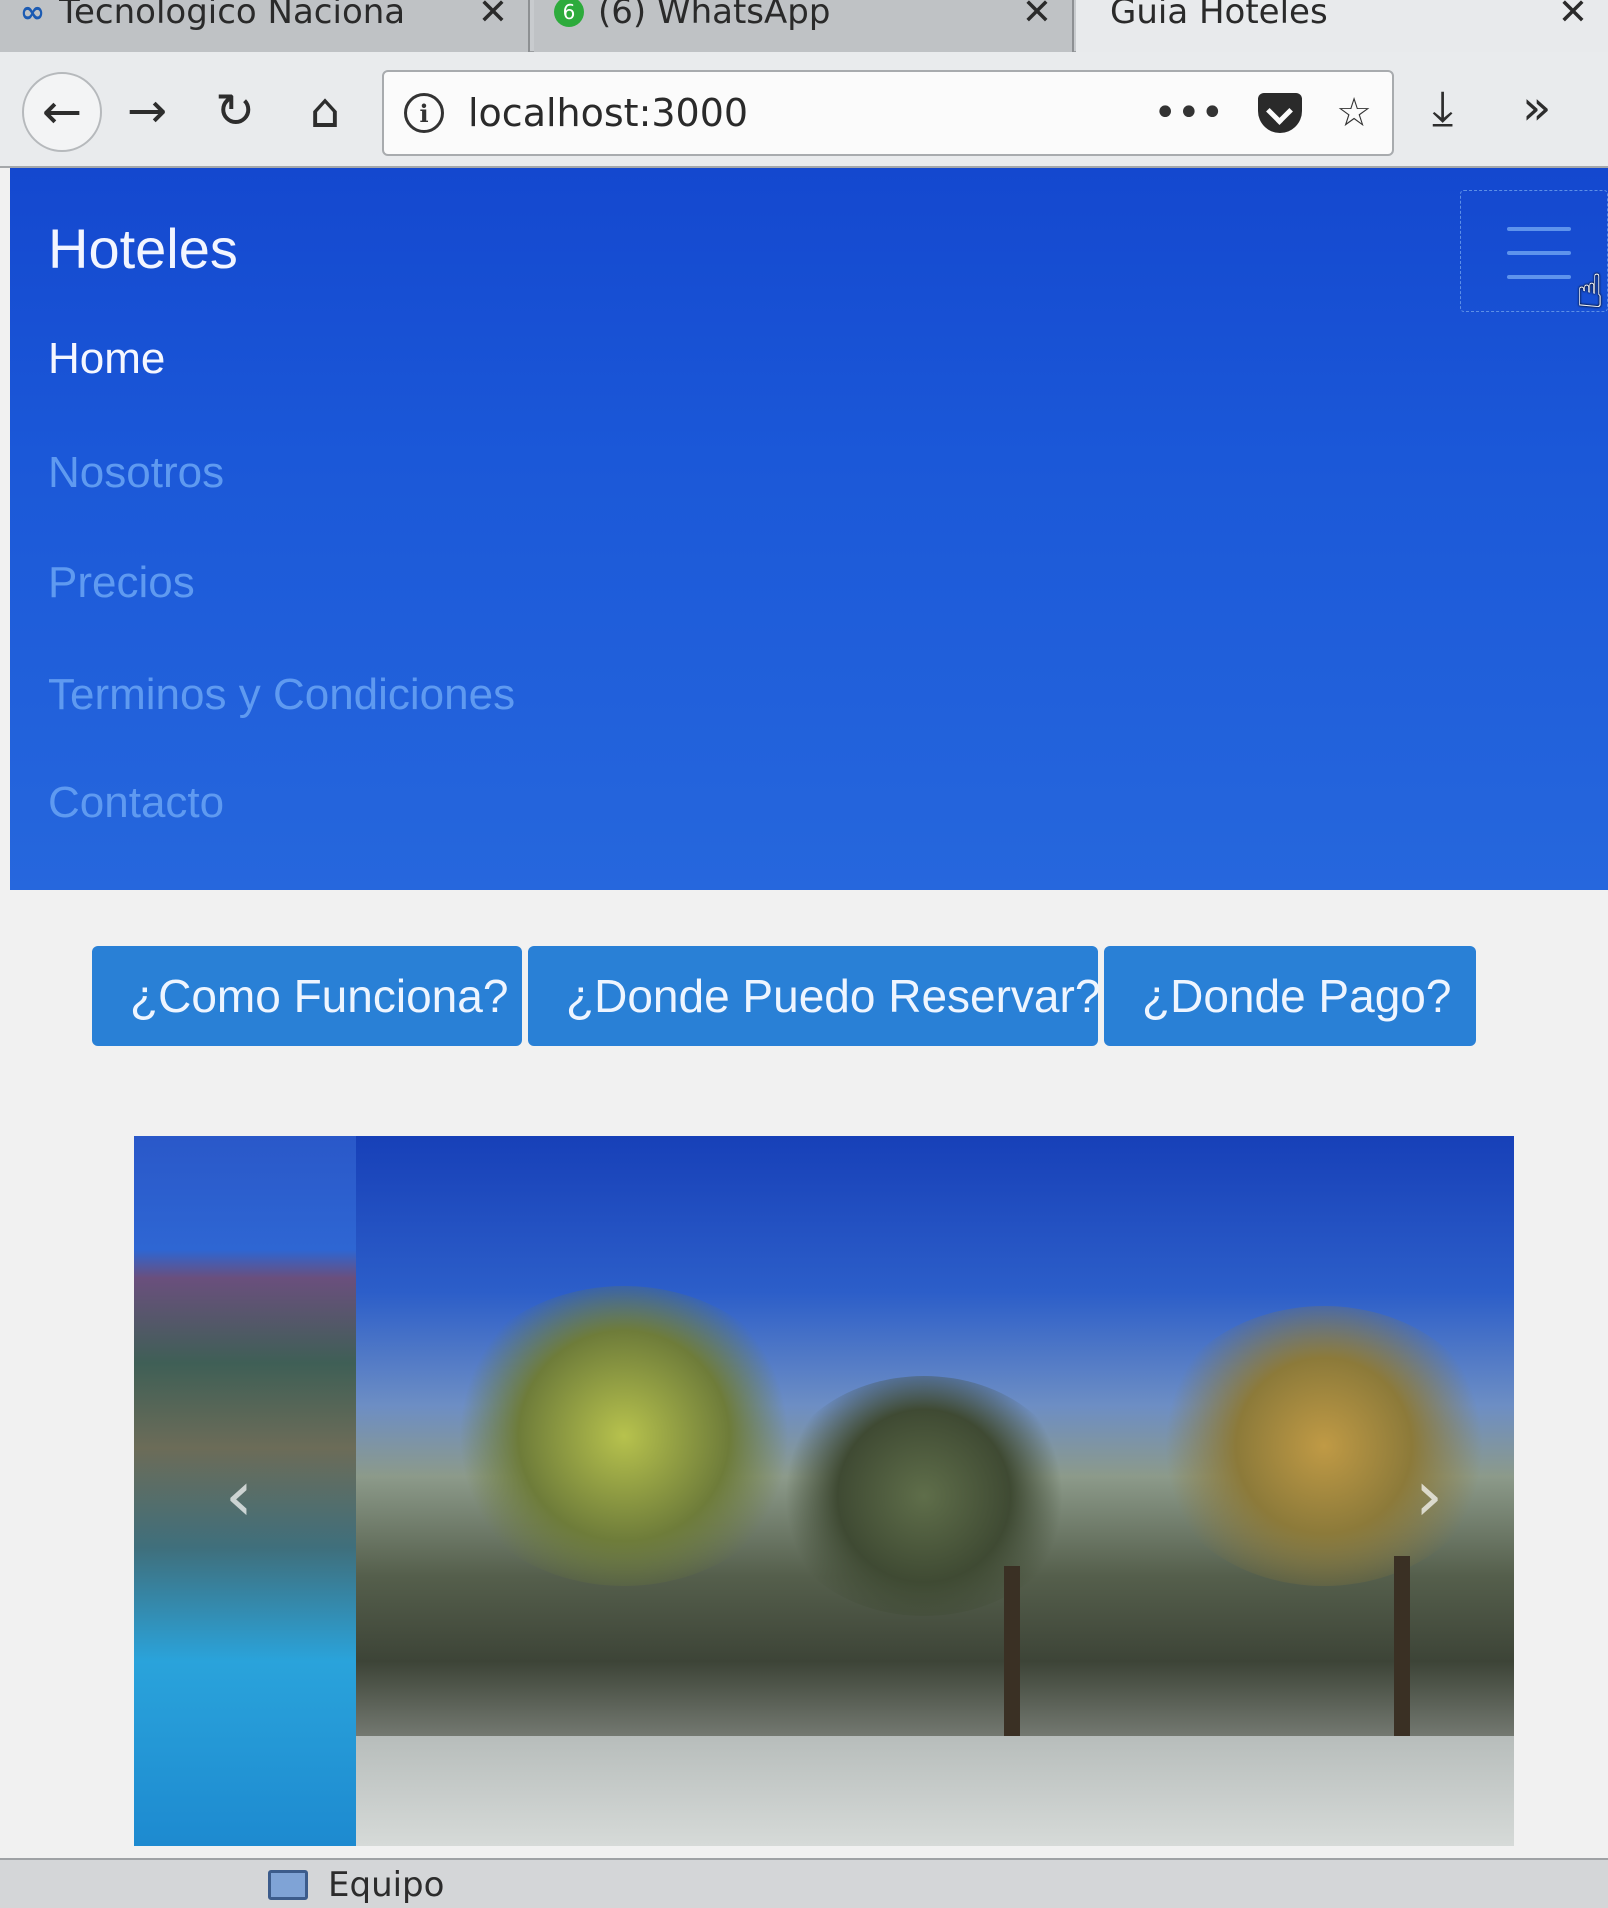 The height and width of the screenshot is (1908, 1608). I want to click on whatsapp-icon: 6, so click(569, 13).